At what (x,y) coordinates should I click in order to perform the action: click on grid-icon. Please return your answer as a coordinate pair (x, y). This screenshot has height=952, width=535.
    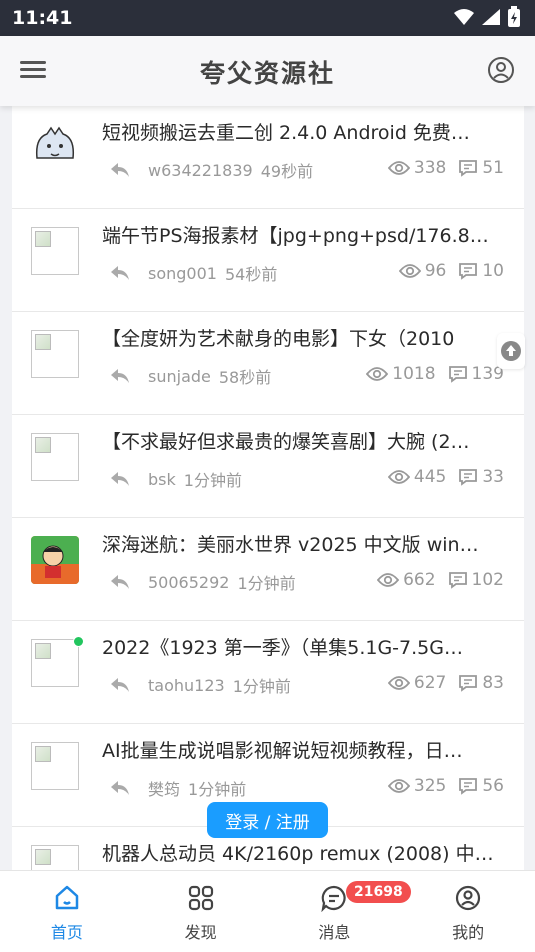
    Looking at the image, I should click on (200, 898).